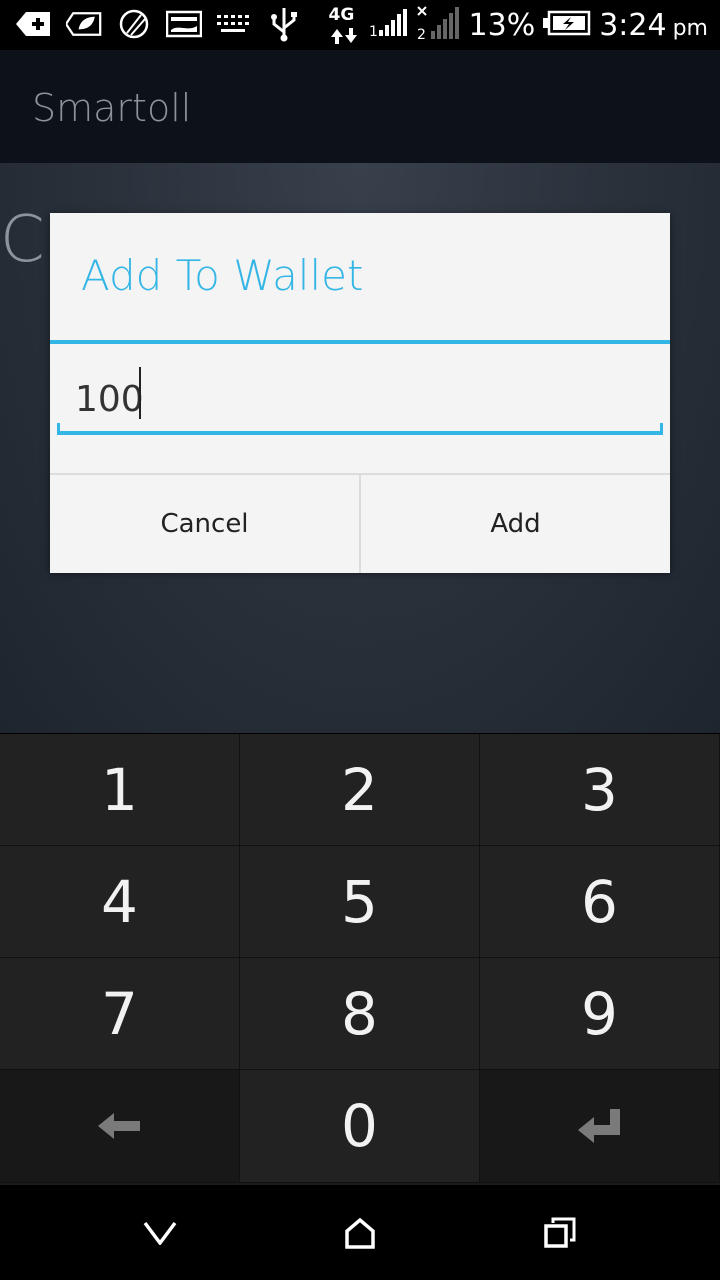 This screenshot has height=1280, width=720. I want to click on battery-percent: 13%, so click(502, 25).